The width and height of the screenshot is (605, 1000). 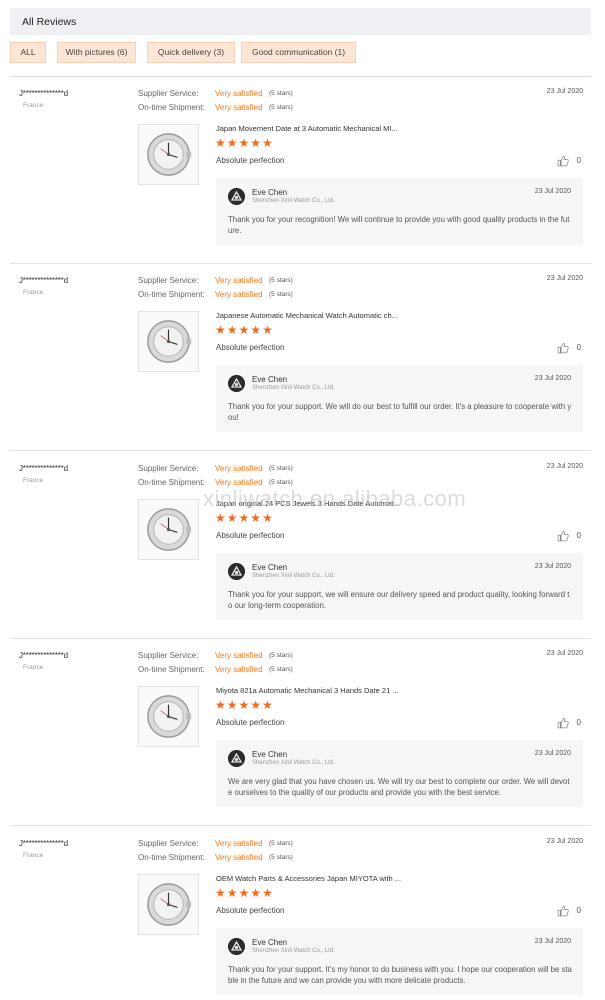 What do you see at coordinates (28, 52) in the screenshot?
I see `filter-all-button: ALL` at bounding box center [28, 52].